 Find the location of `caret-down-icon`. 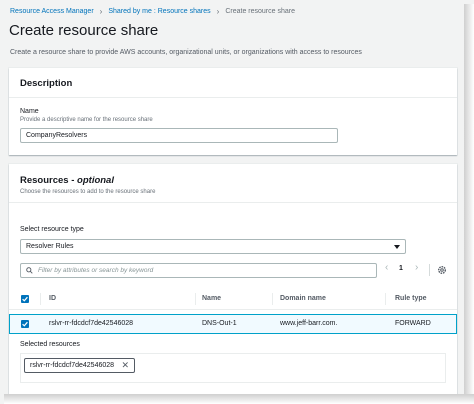

caret-down-icon is located at coordinates (397, 247).